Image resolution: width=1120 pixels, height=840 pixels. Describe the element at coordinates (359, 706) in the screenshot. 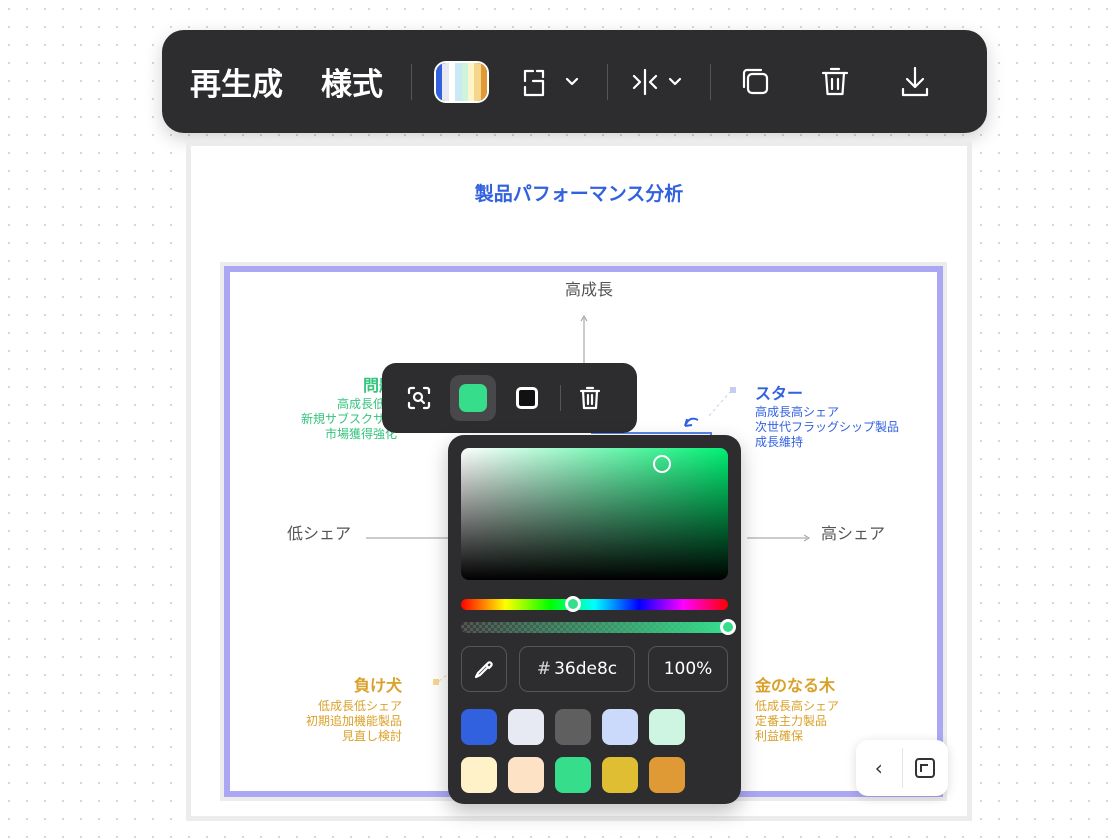

I see `quadrant-line: 低成長低シェア` at that location.